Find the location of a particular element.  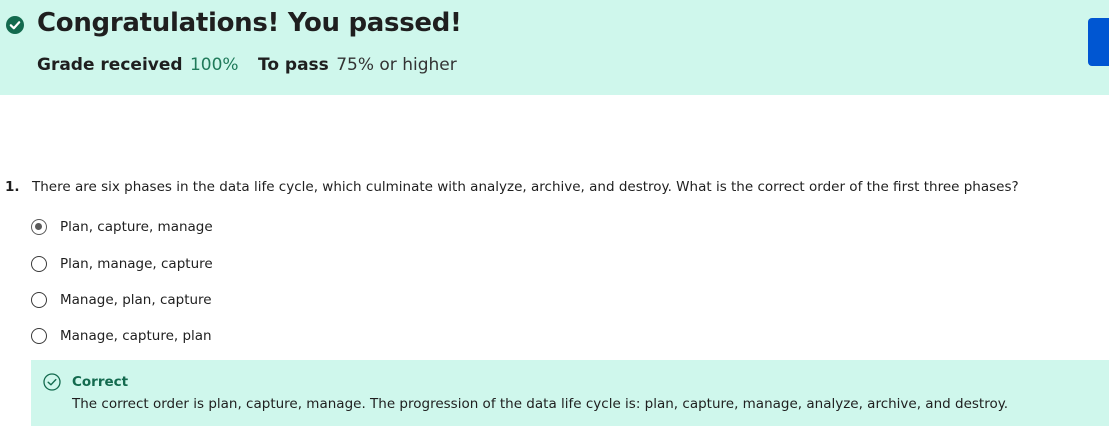

question-number: 1. is located at coordinates (12, 187).